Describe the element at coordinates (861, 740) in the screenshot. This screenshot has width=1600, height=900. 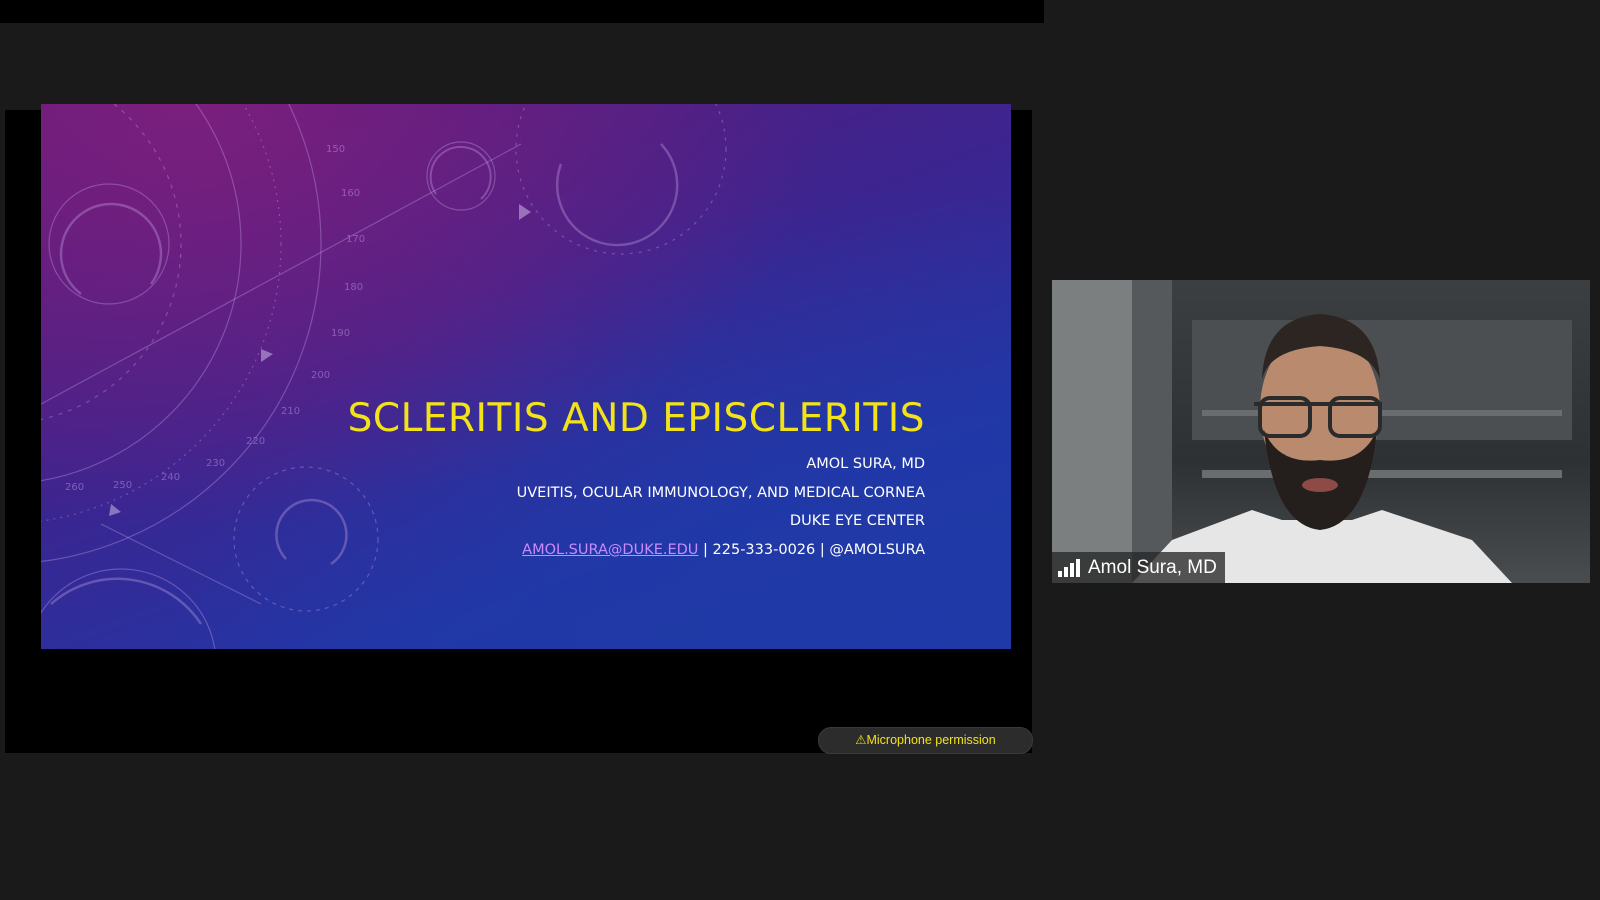
I see `warning-icon: ⚠` at that location.